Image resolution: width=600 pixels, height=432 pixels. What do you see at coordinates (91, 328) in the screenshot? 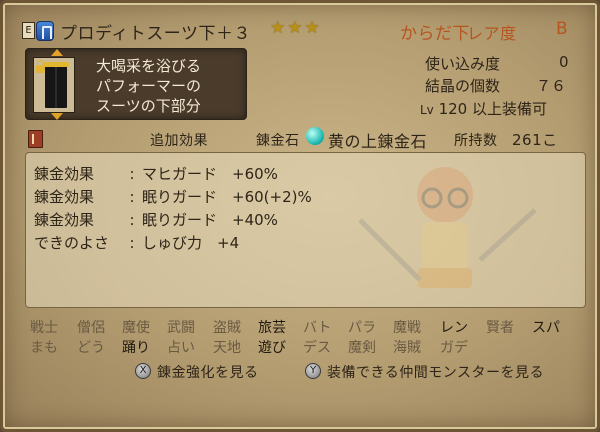
I see `job-cell: 僧侶` at bounding box center [91, 328].